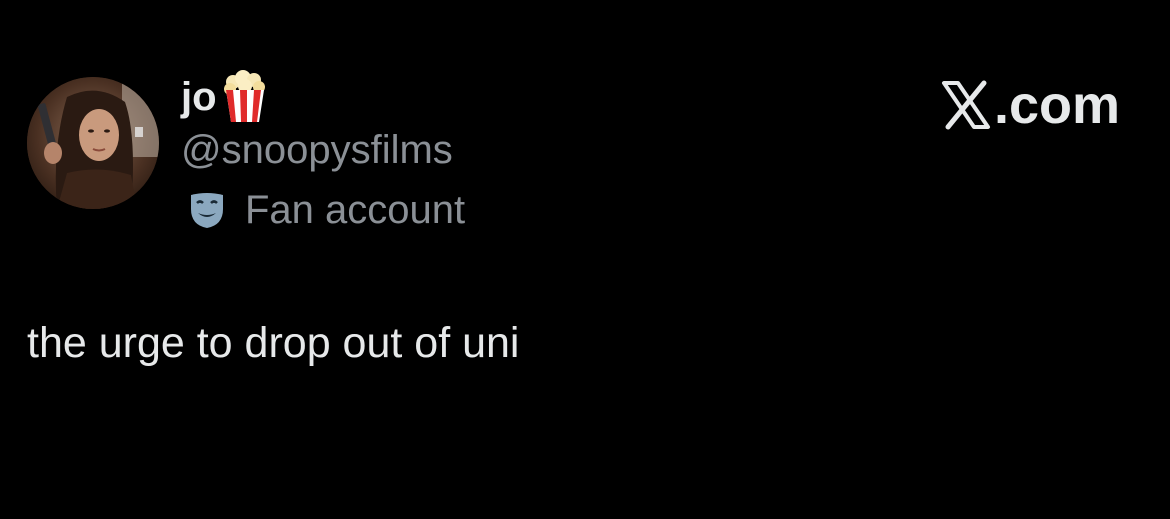 This screenshot has width=1170, height=519. I want to click on display-name: jo, so click(199, 97).